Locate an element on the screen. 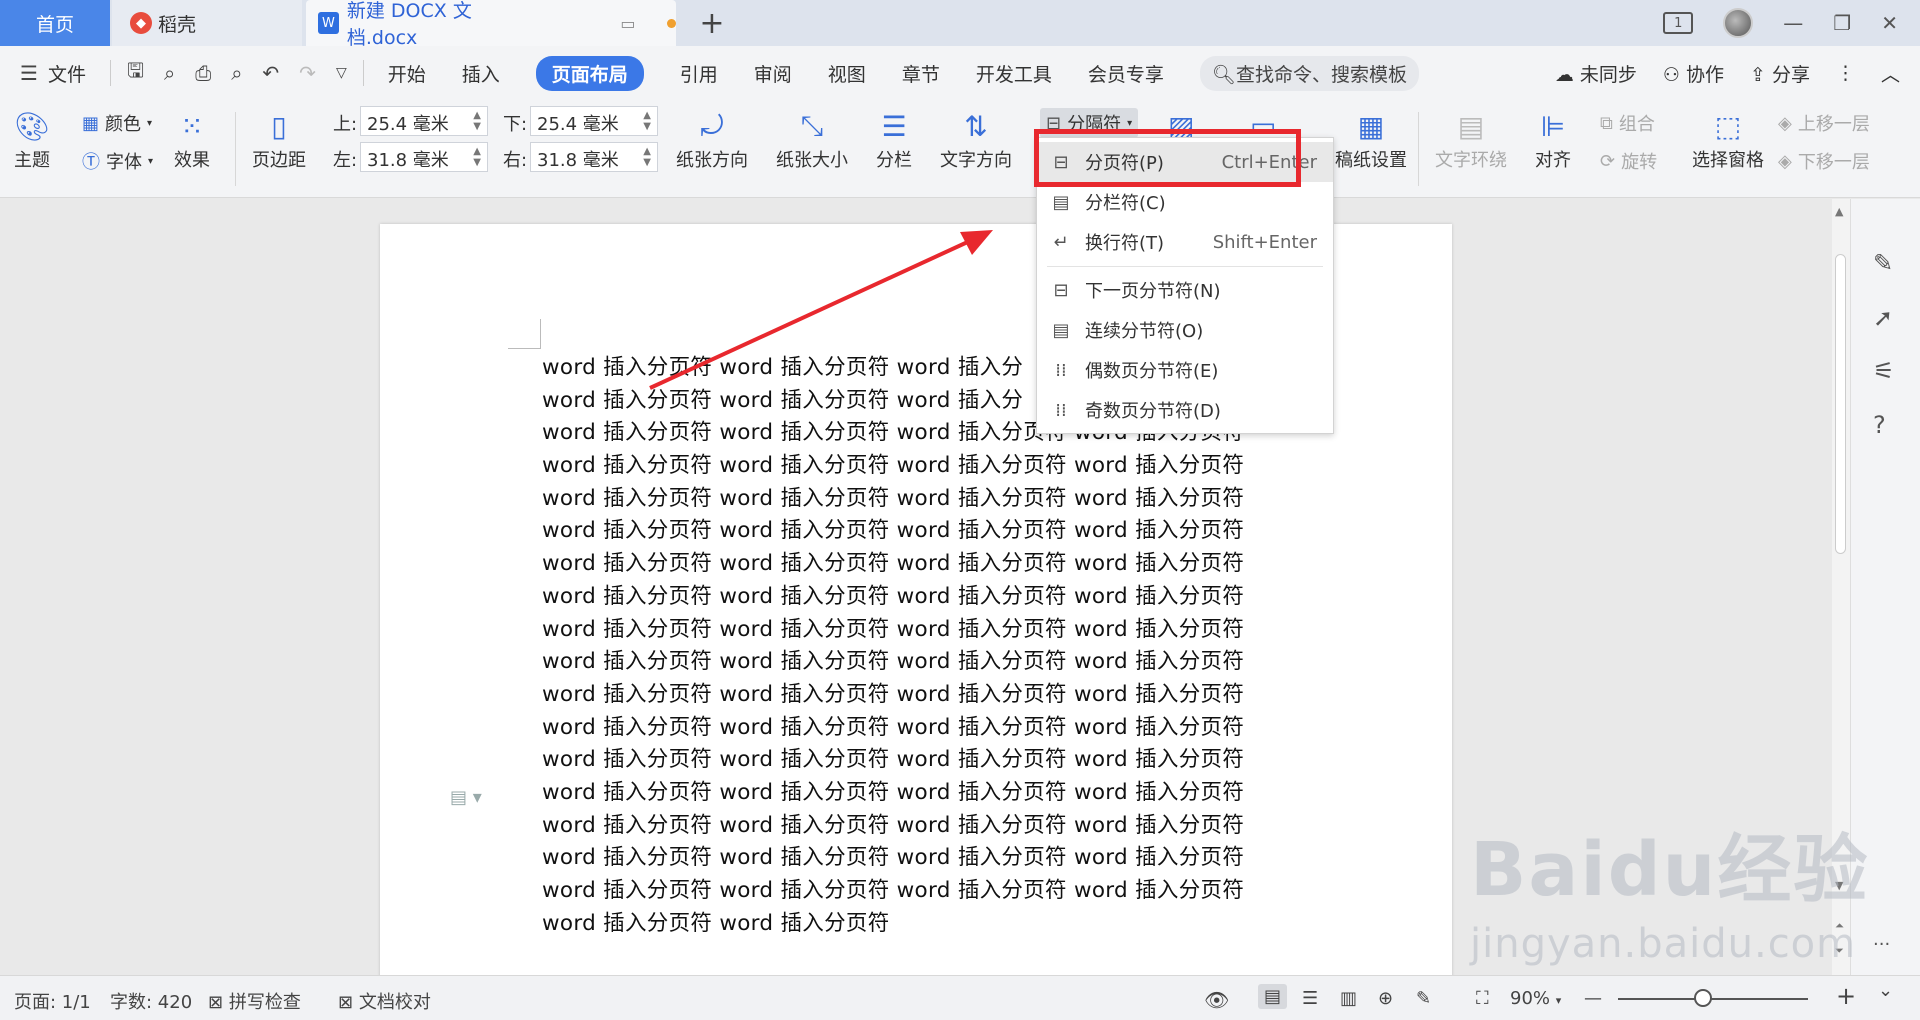  collaborate-button: ⚇ 协作 is located at coordinates (1693, 73).